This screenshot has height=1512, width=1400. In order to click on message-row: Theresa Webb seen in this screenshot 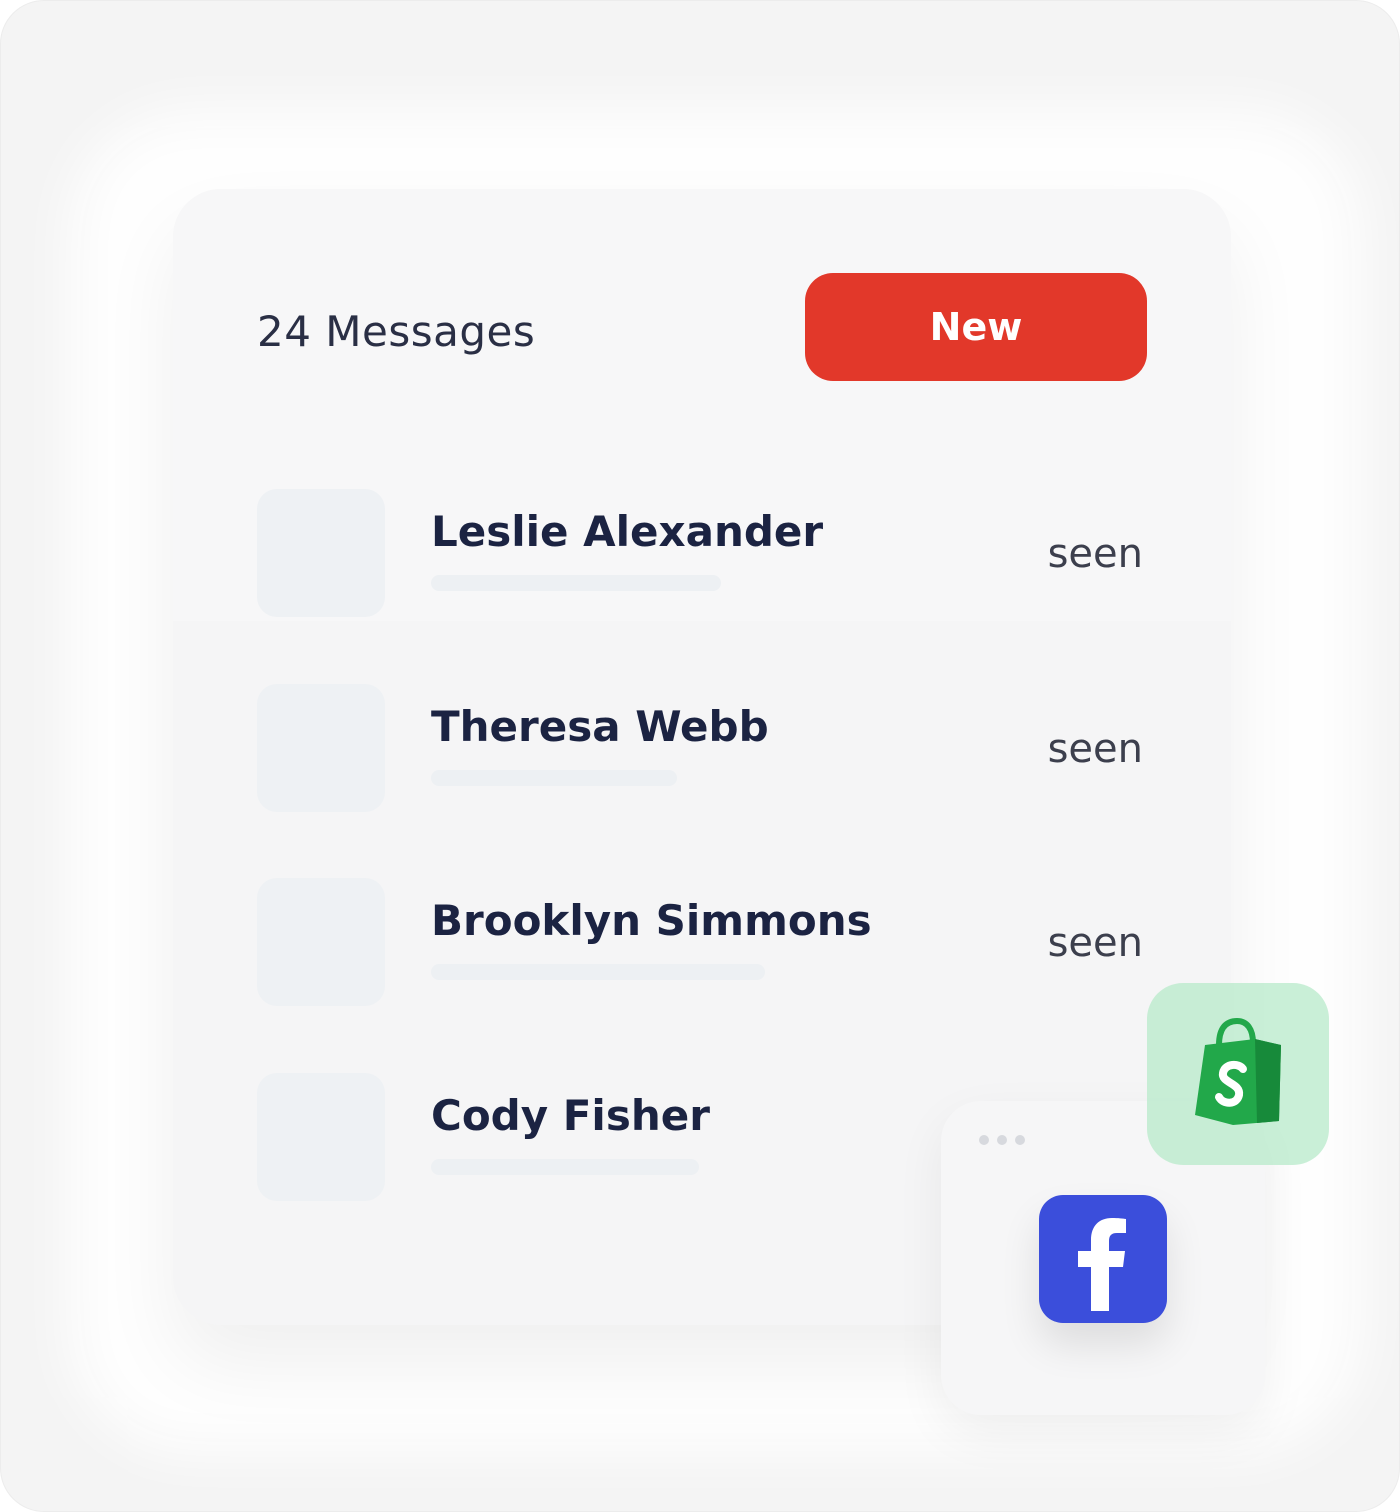, I will do `click(707, 749)`.